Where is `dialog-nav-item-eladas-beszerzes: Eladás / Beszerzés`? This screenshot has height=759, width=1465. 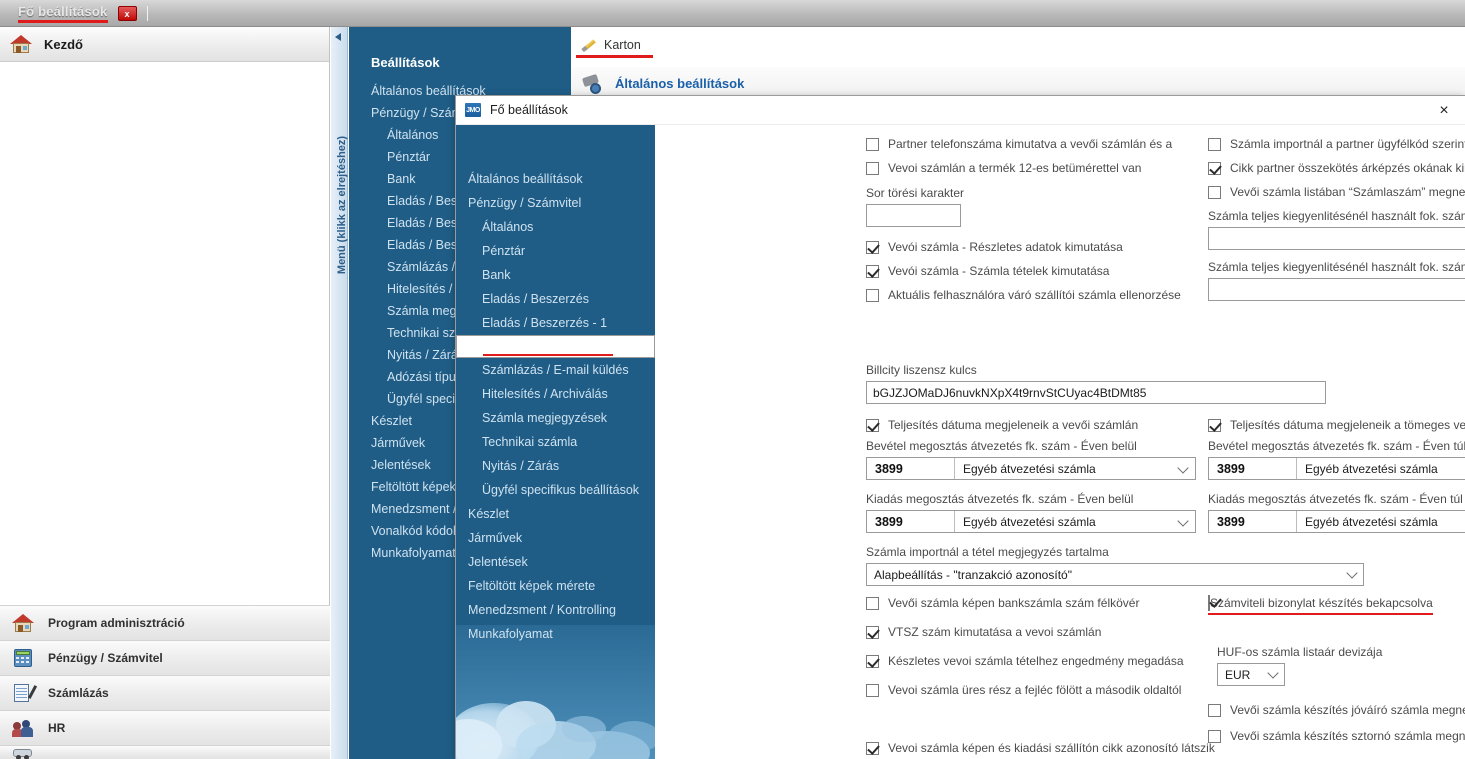
dialog-nav-item-eladas-beszerzes: Eladás / Beszerzés is located at coordinates (555, 299).